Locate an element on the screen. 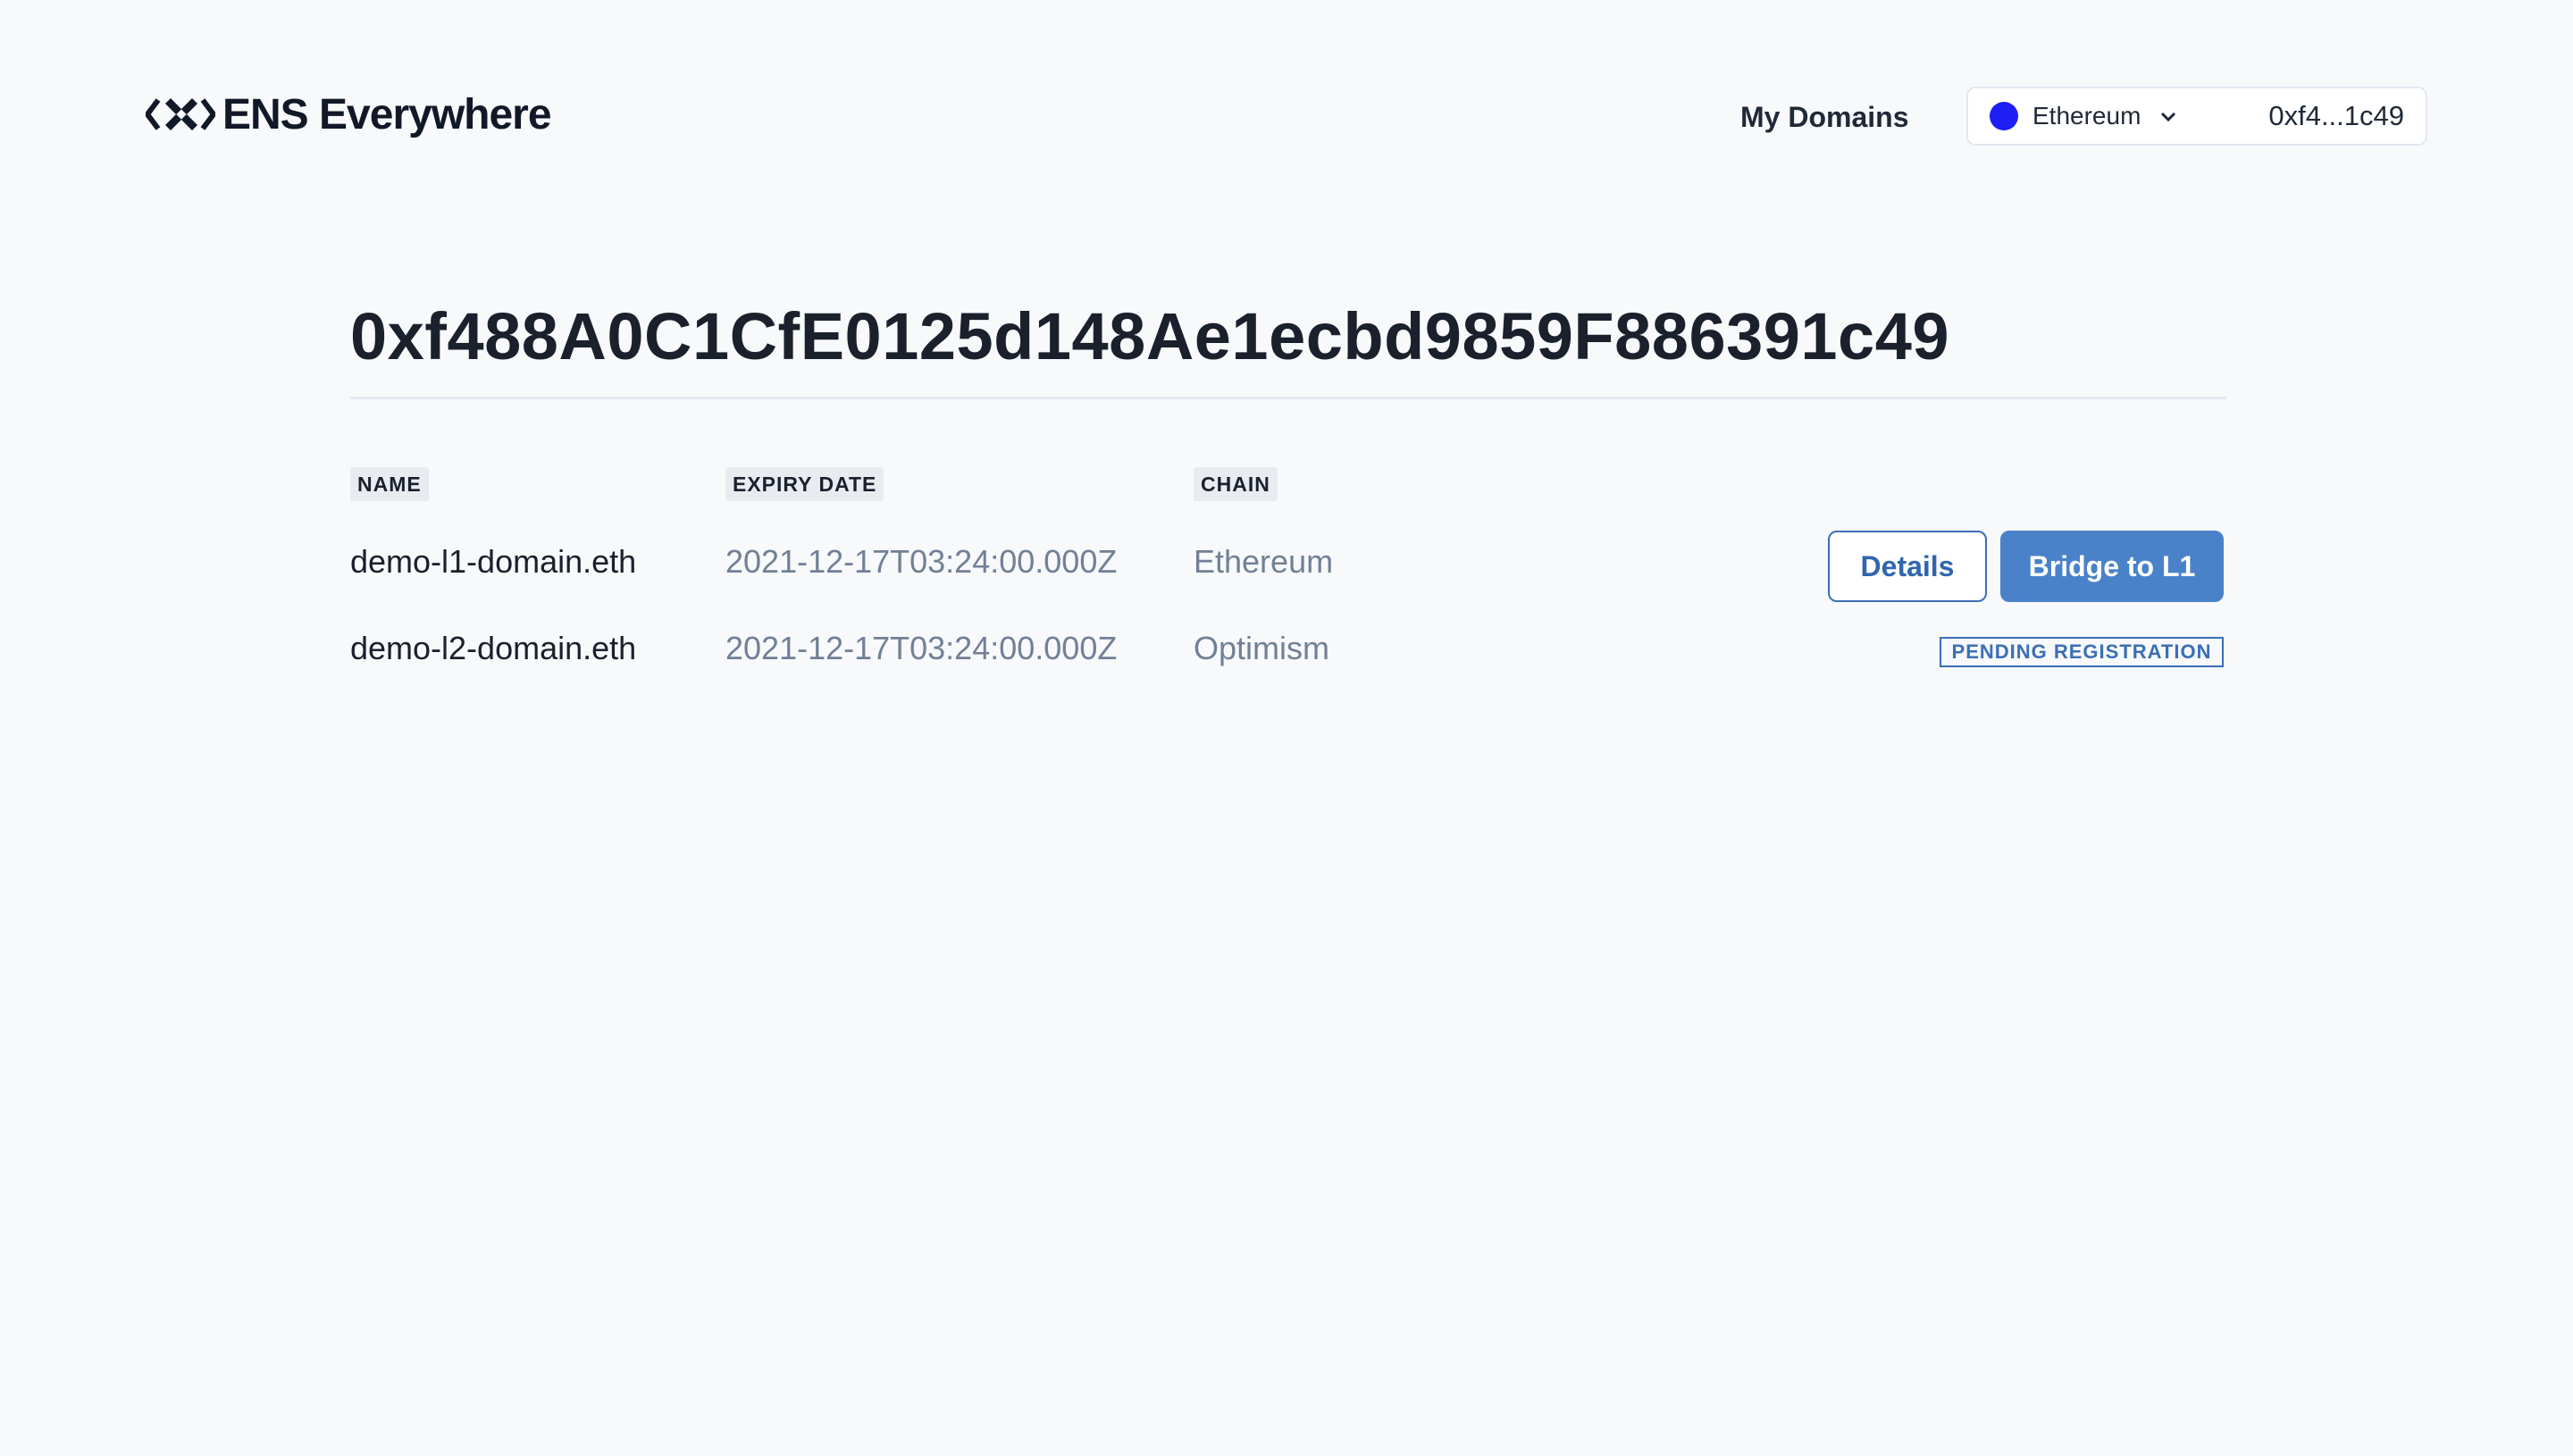 This screenshot has height=1456, width=2573. app-name: ENS Everywhere is located at coordinates (387, 114).